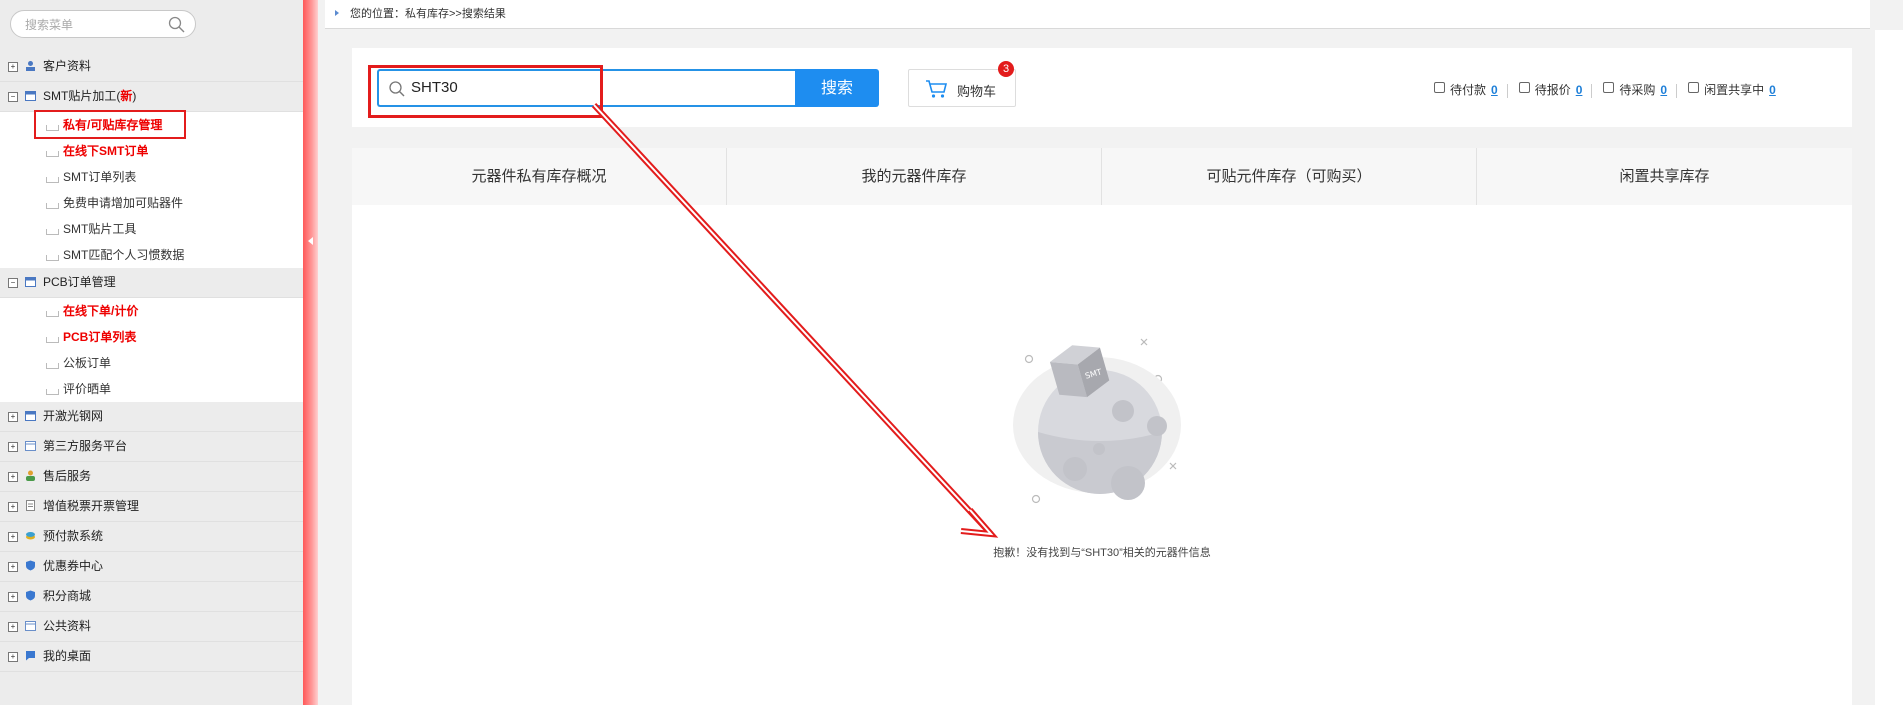 This screenshot has height=705, width=1903. I want to click on menu-search-input, so click(90, 25).